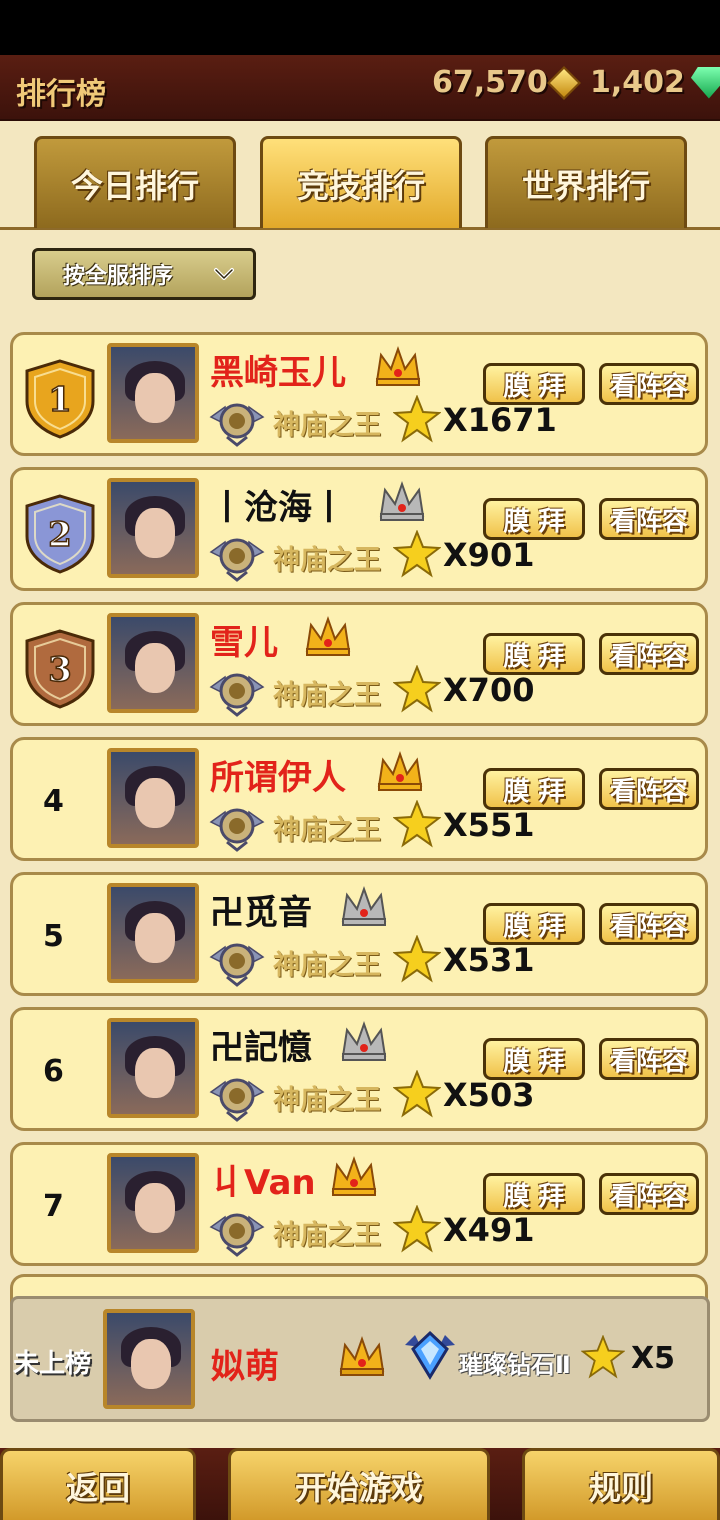 This screenshot has height=1520, width=720. What do you see at coordinates (430, 1355) in the screenshot?
I see `diamond-tier-icon` at bounding box center [430, 1355].